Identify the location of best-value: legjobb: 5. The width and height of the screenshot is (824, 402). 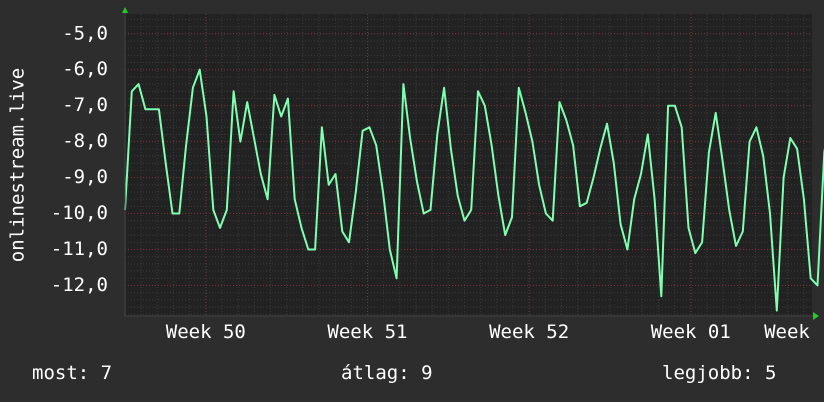
(719, 373).